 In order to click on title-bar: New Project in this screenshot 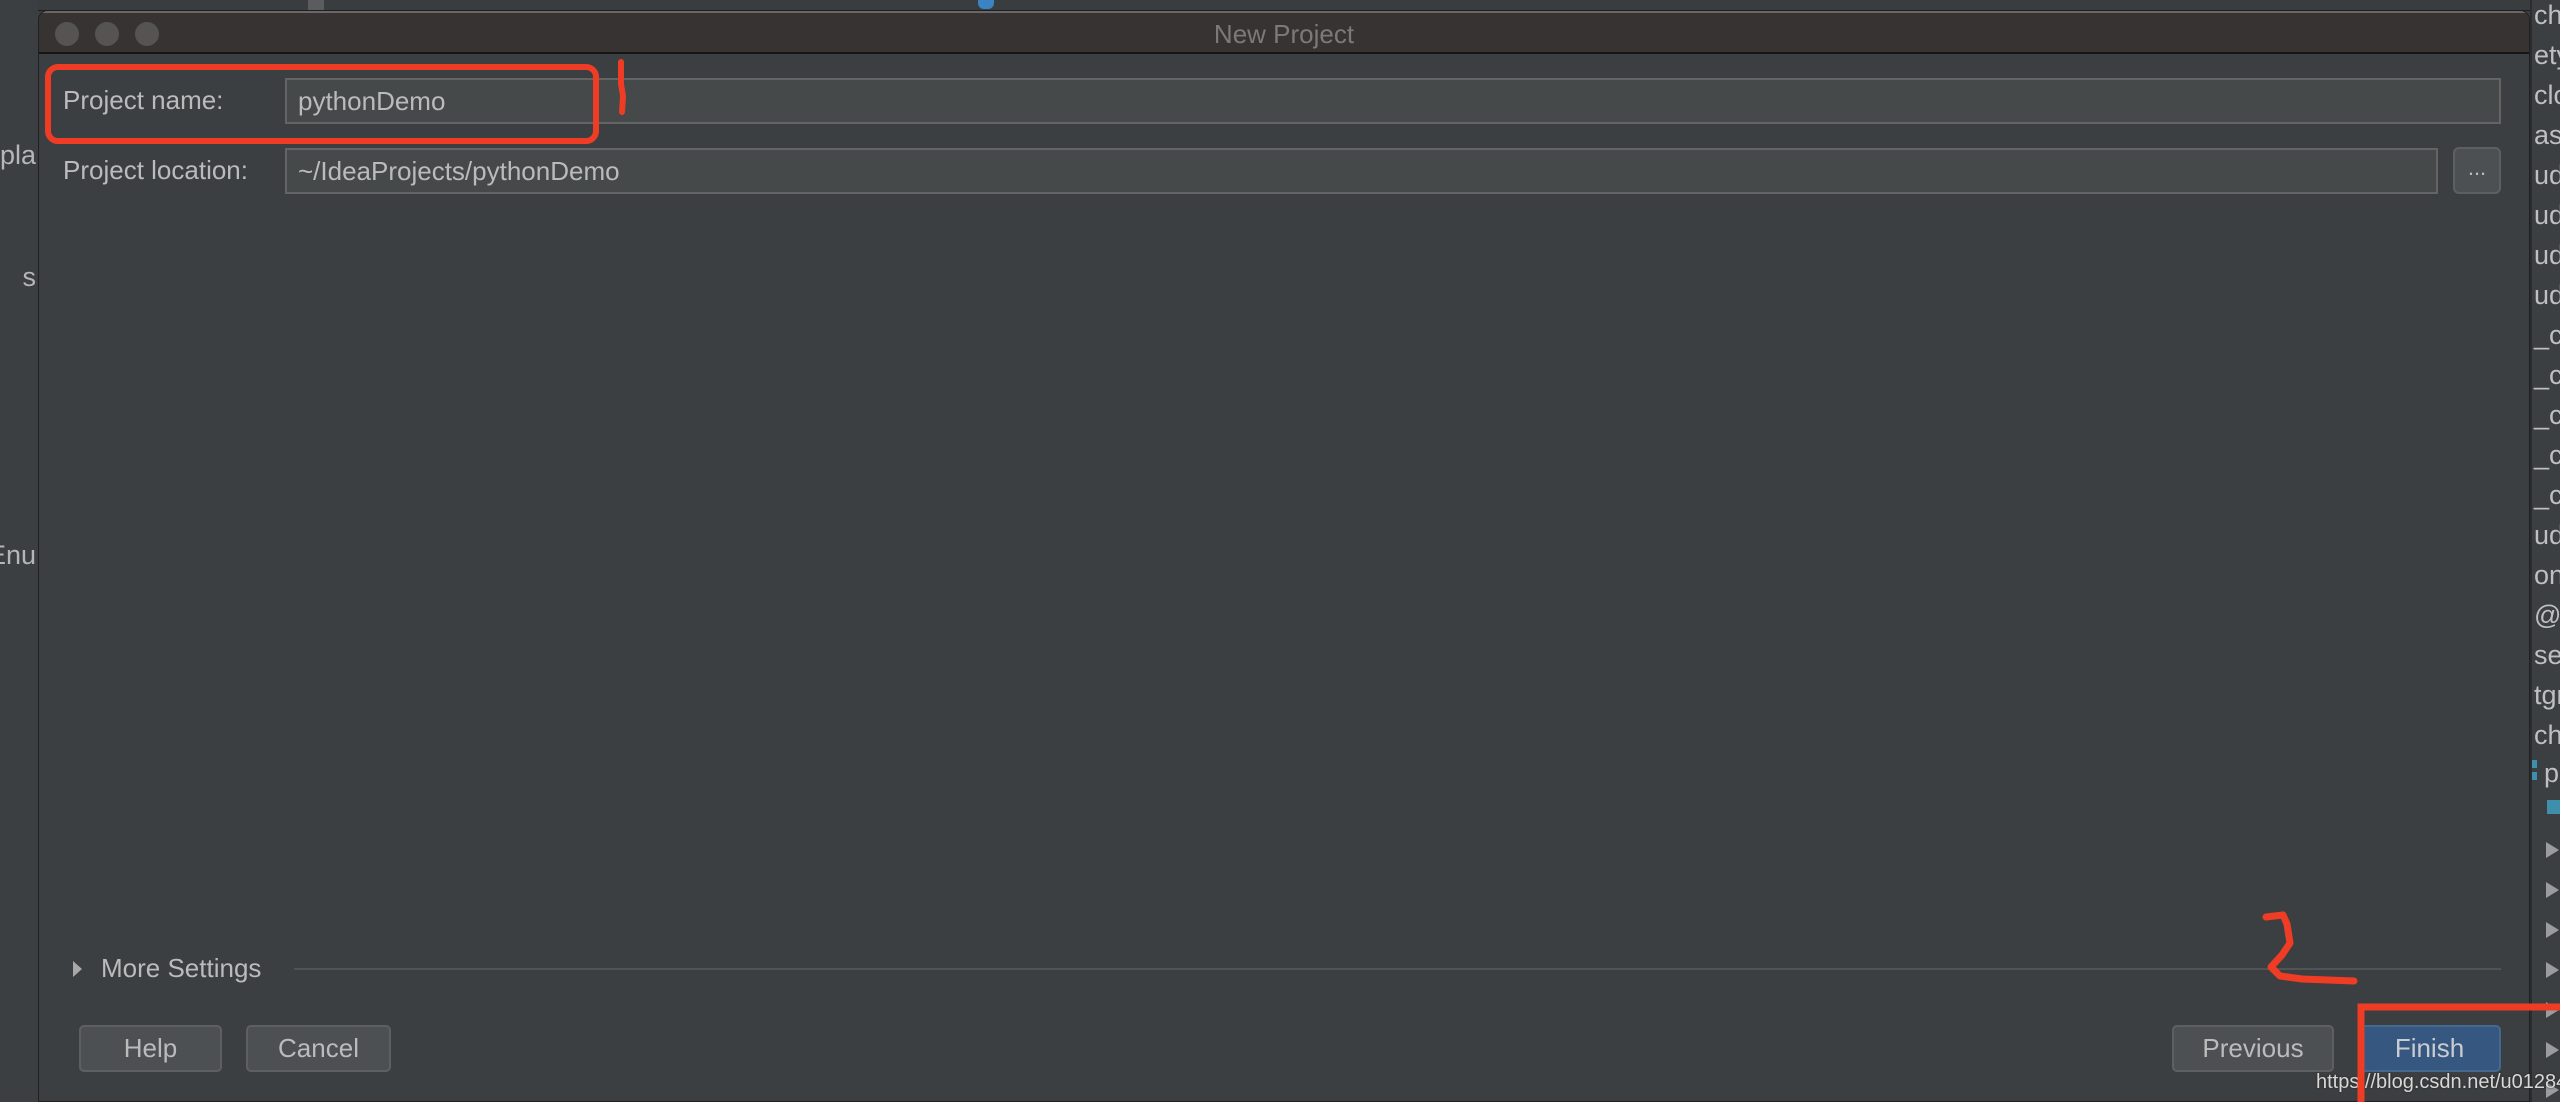, I will do `click(1284, 32)`.